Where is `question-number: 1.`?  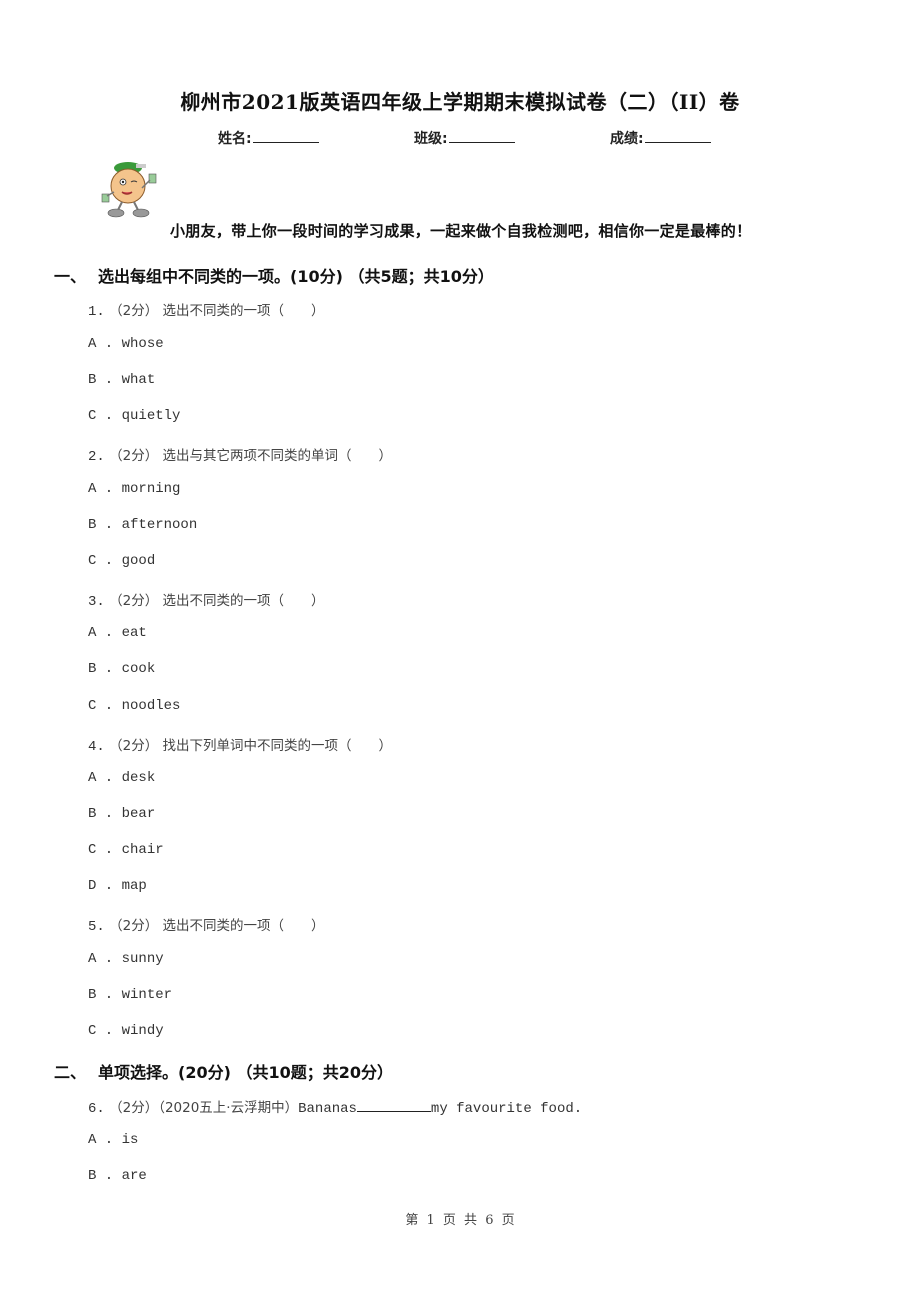
question-number: 1. is located at coordinates (96, 312).